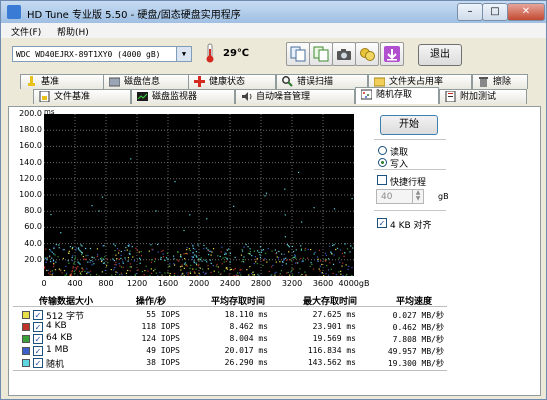  Describe the element at coordinates (382, 180) in the screenshot. I see `short-stroke-checkbox` at that location.